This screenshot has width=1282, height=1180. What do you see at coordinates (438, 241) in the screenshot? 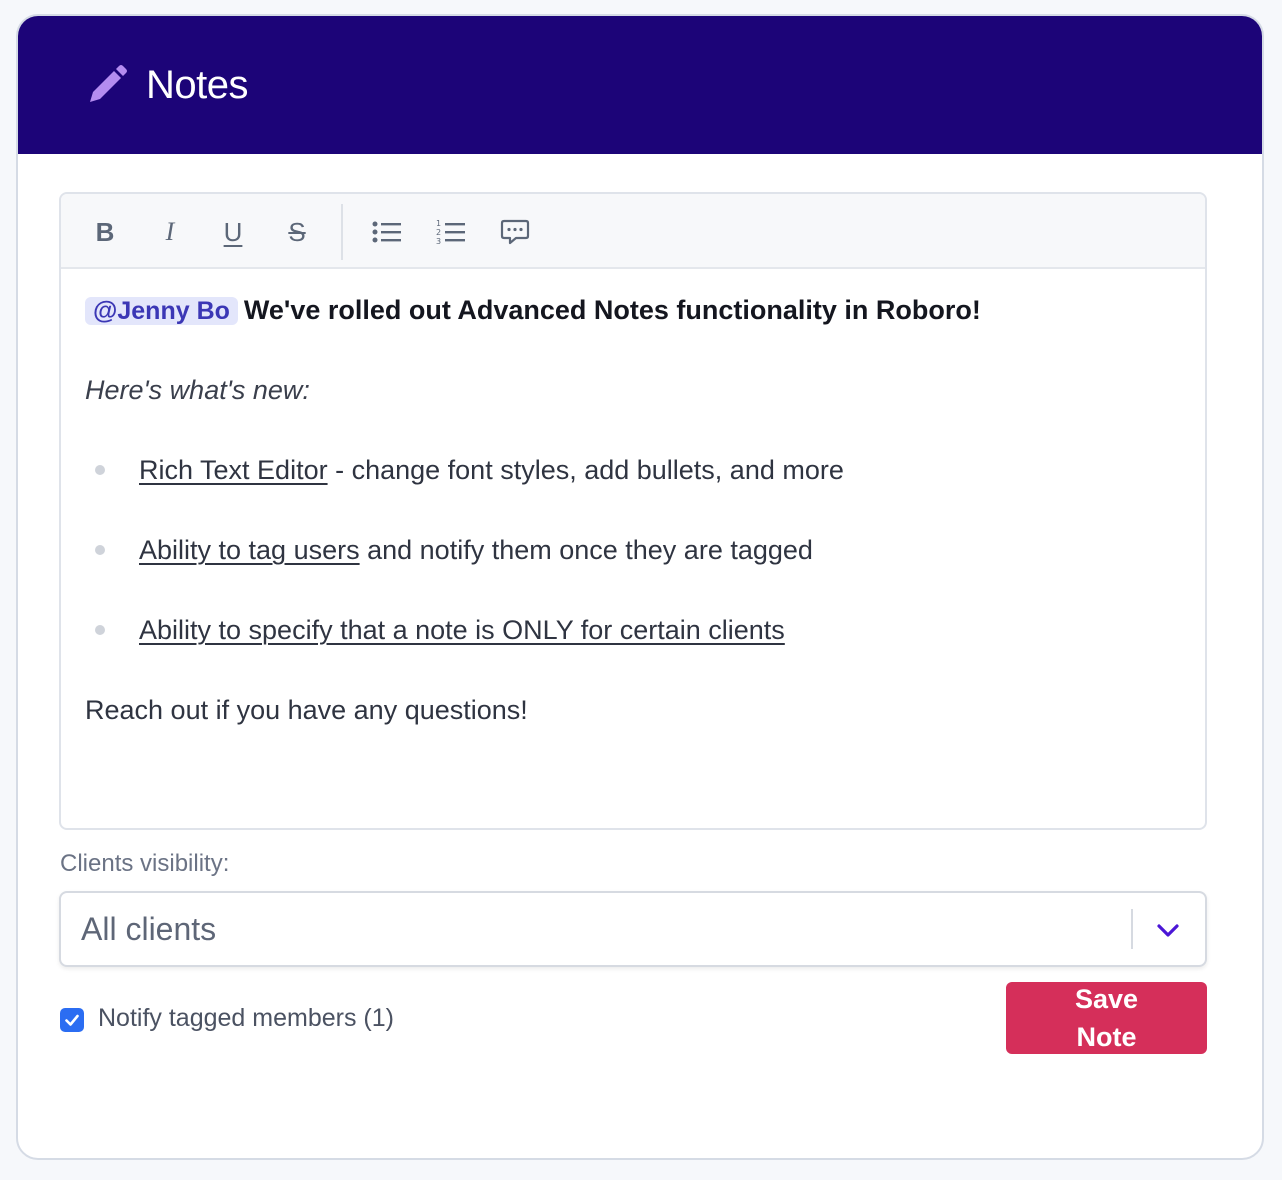
I see `svg-text: 3` at bounding box center [438, 241].